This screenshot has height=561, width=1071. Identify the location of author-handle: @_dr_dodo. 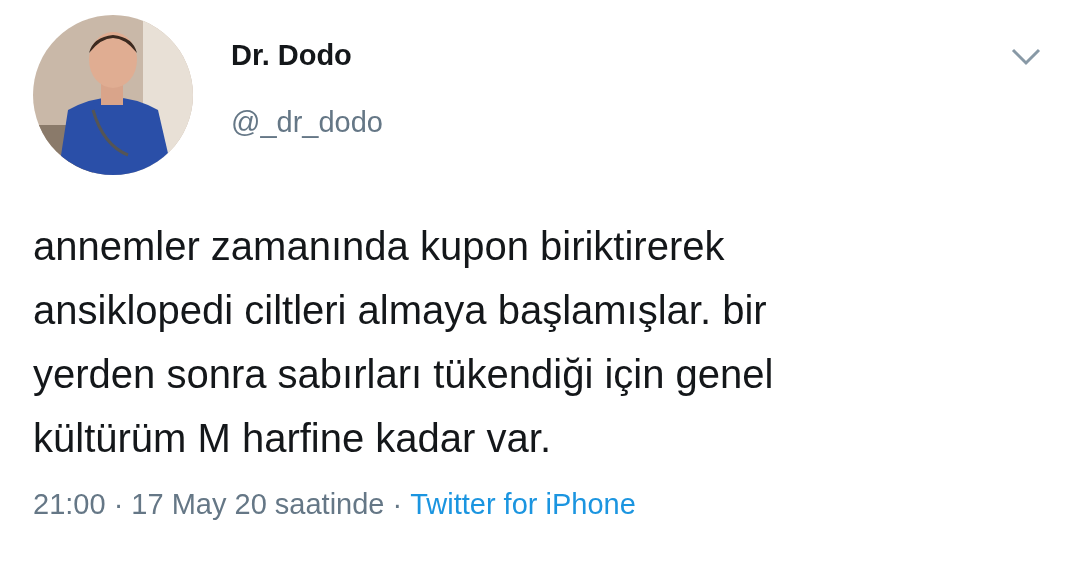
(307, 122).